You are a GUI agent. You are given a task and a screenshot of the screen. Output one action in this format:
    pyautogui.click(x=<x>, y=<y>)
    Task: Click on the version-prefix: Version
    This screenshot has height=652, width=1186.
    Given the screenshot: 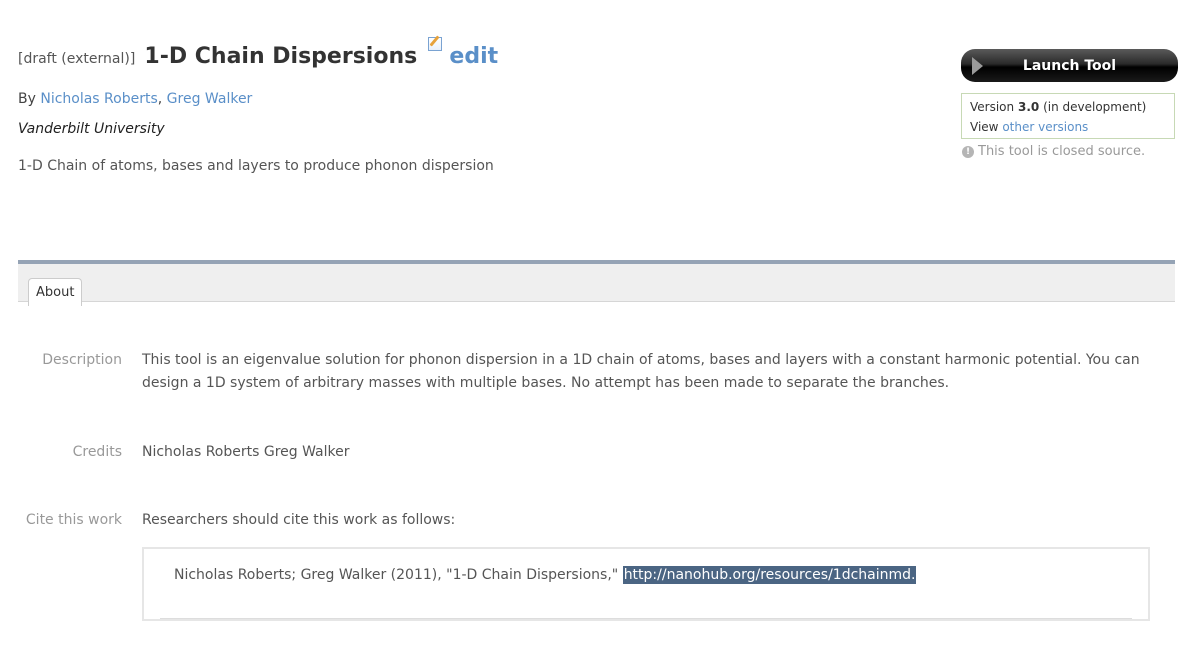 What is the action you would take?
    pyautogui.click(x=992, y=107)
    